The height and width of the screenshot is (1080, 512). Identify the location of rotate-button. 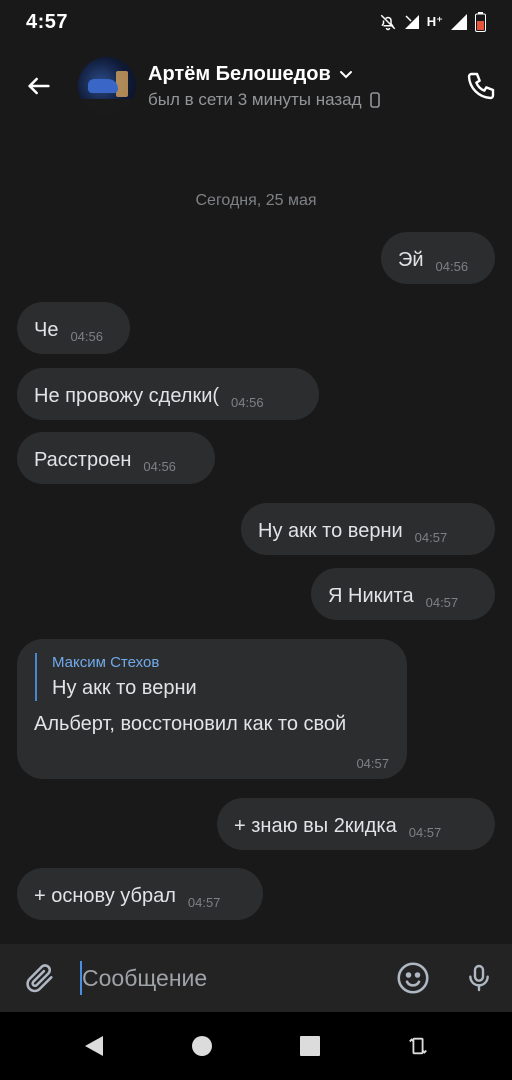
(418, 1046).